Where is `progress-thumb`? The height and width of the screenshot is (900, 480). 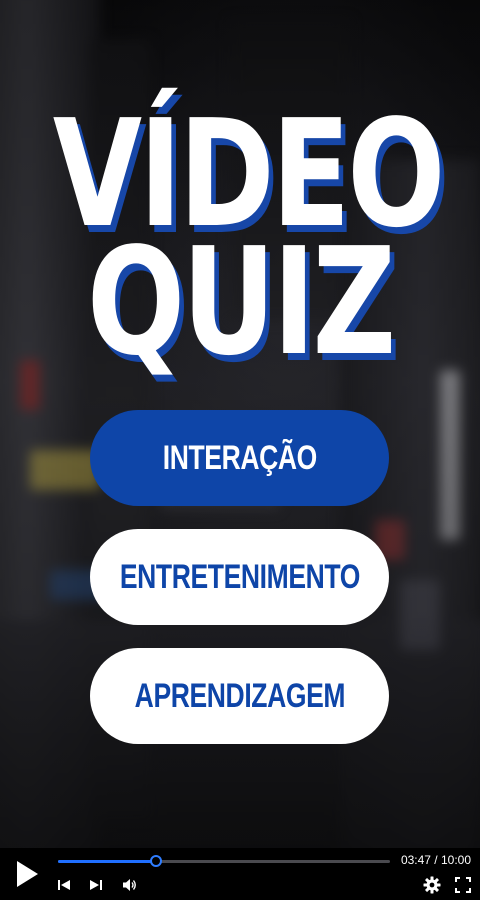
progress-thumb is located at coordinates (155, 861).